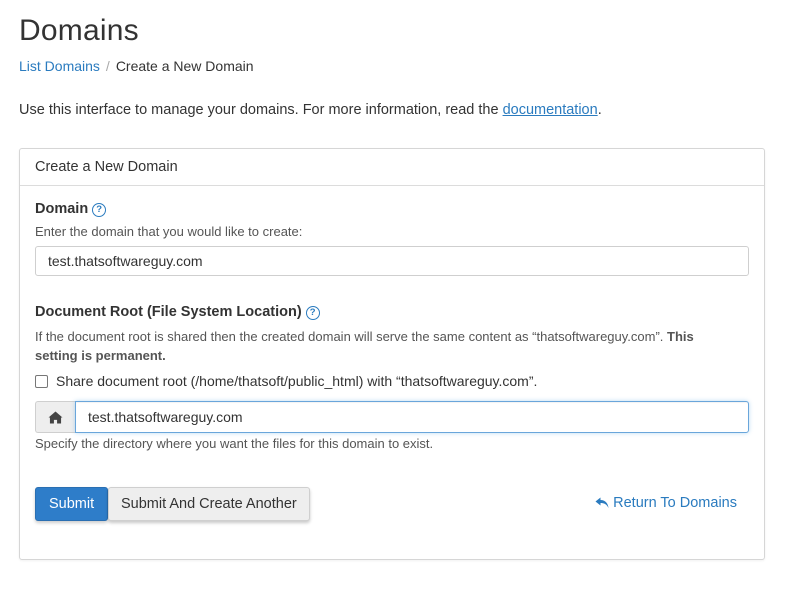  What do you see at coordinates (209, 504) in the screenshot?
I see `submit-and-create-another-button: Submit And Create Another` at bounding box center [209, 504].